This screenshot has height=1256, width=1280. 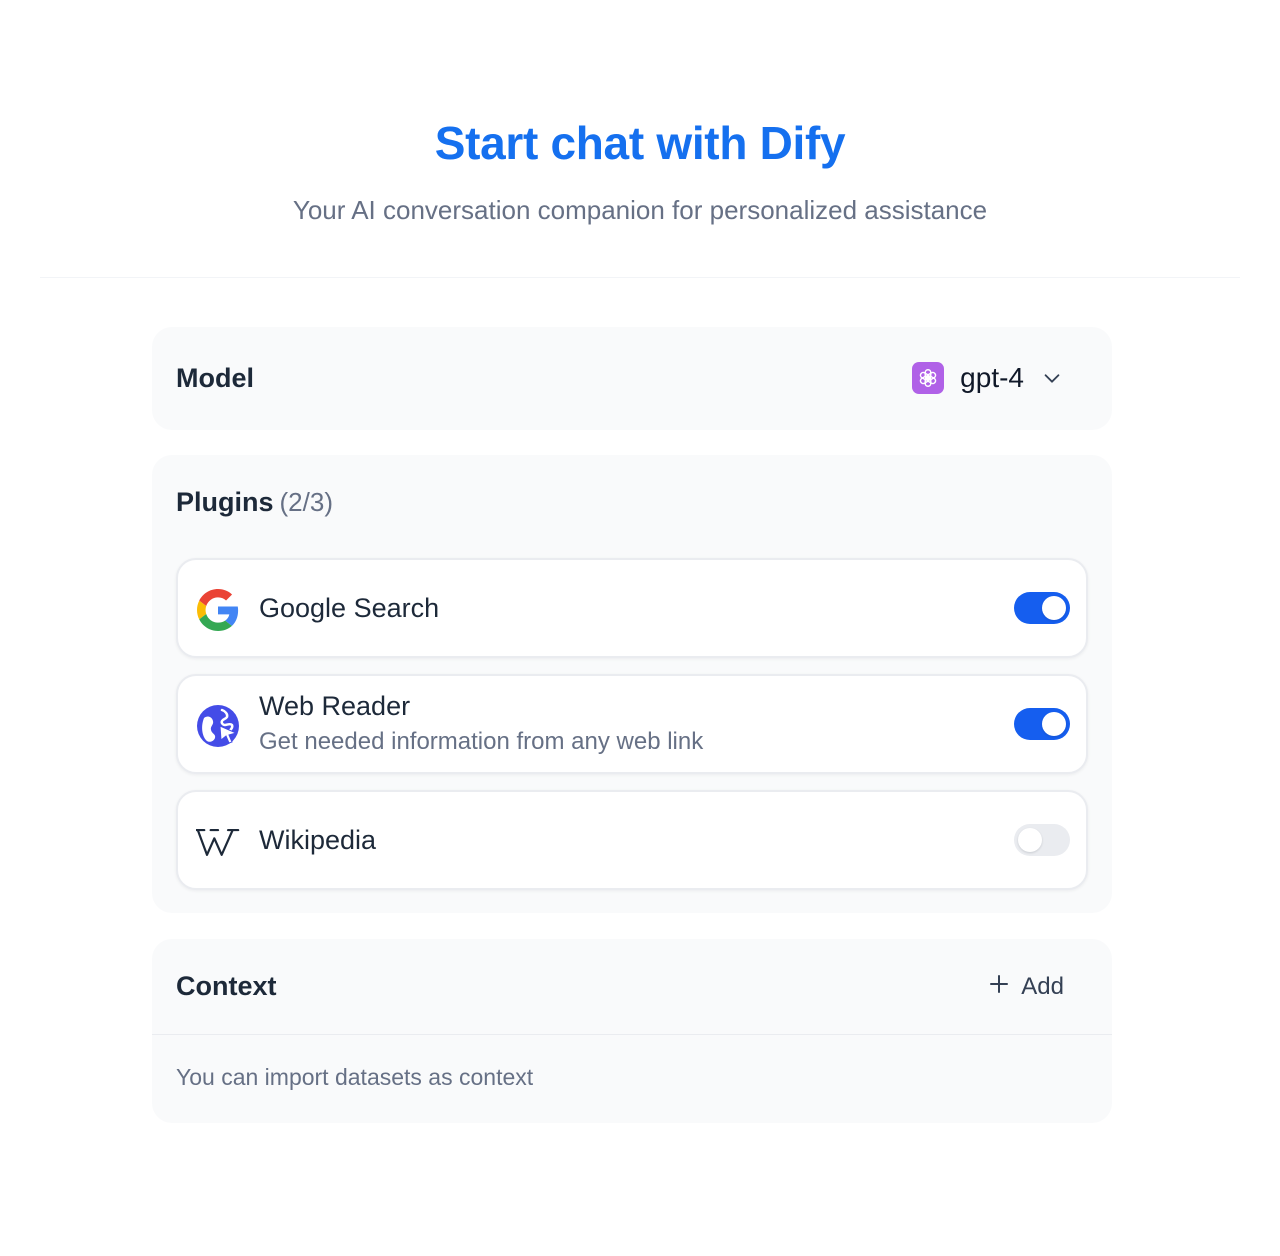 I want to click on model-label: Model, so click(x=215, y=378).